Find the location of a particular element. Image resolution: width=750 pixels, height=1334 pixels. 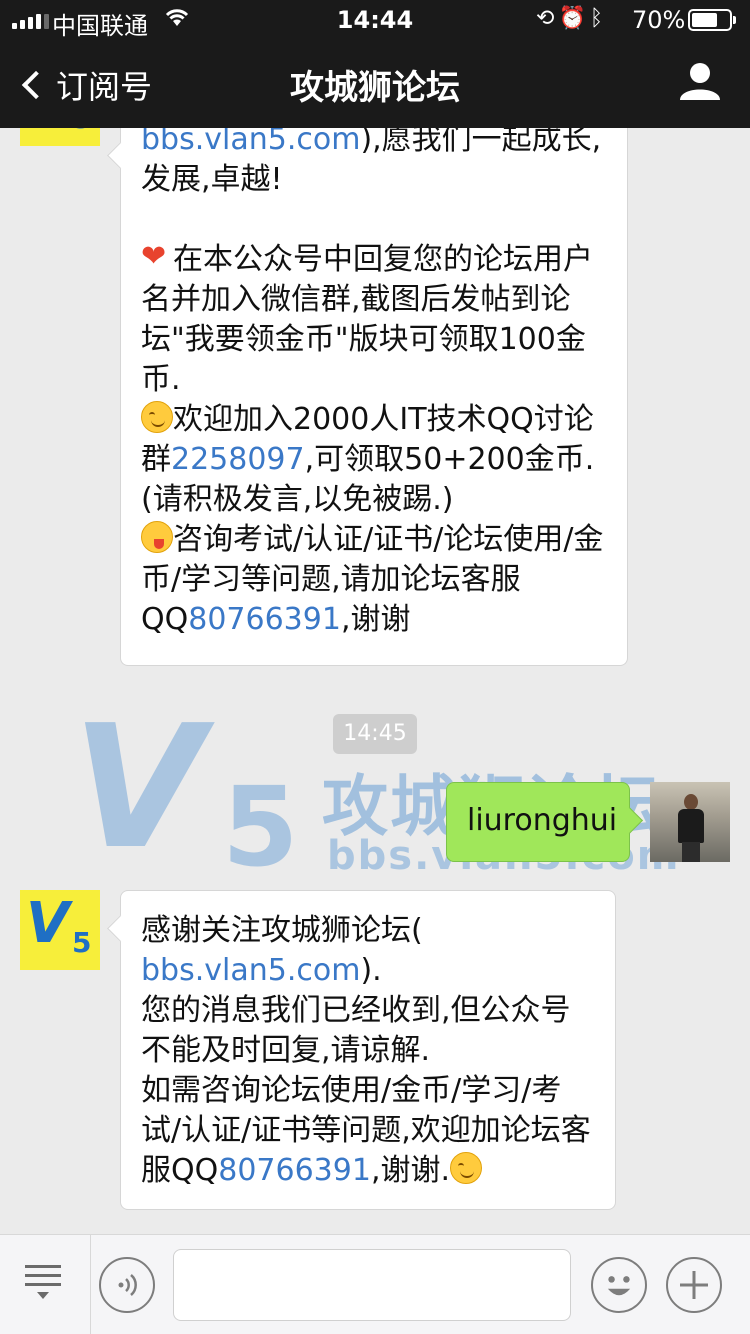

plus-icon is located at coordinates (694, 1285).